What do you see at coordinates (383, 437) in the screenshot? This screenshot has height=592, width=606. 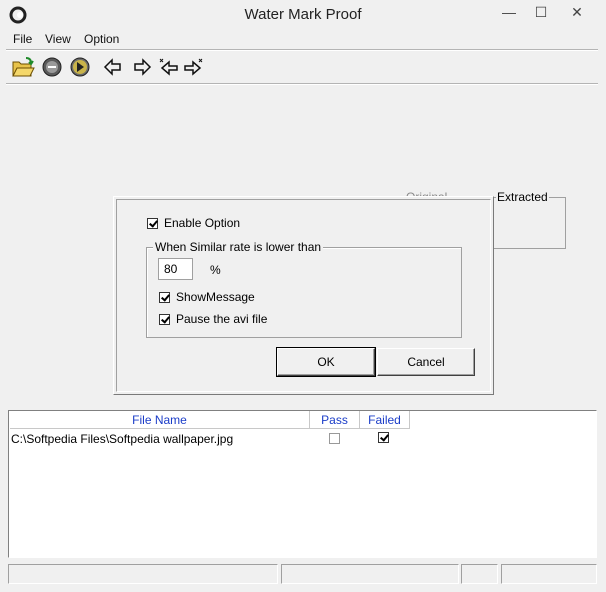 I see `row-failed-checkbox` at bounding box center [383, 437].